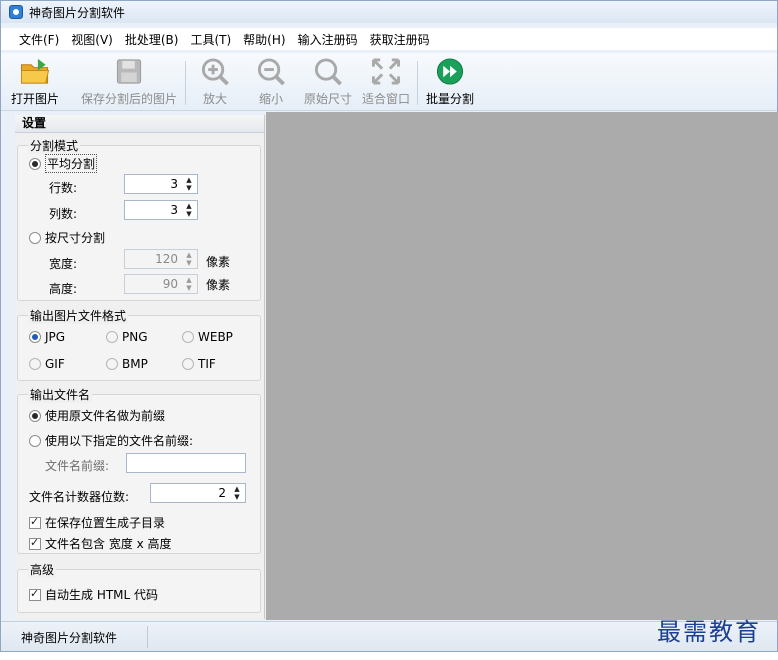 Image resolution: width=778 pixels, height=660 pixels. I want to click on format-png-radio: PNG, so click(127, 337).